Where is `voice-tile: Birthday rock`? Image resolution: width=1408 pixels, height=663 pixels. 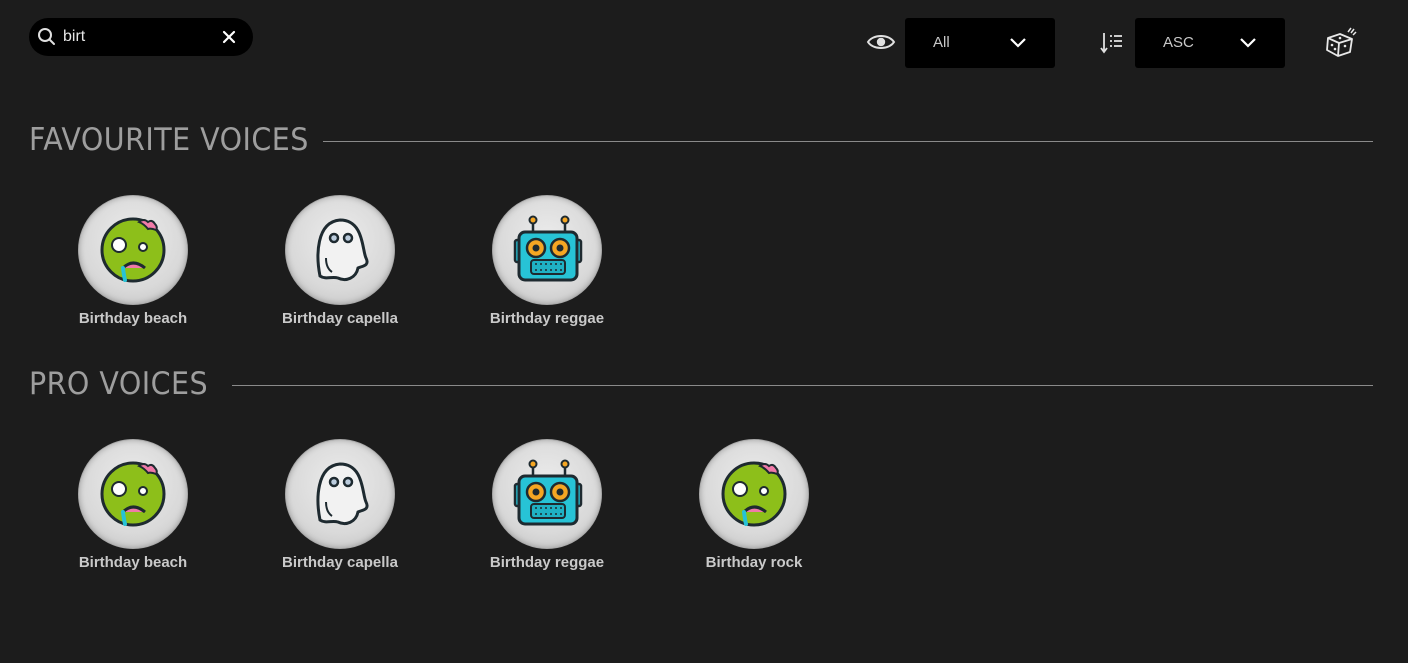
voice-tile: Birthday rock is located at coordinates (754, 505).